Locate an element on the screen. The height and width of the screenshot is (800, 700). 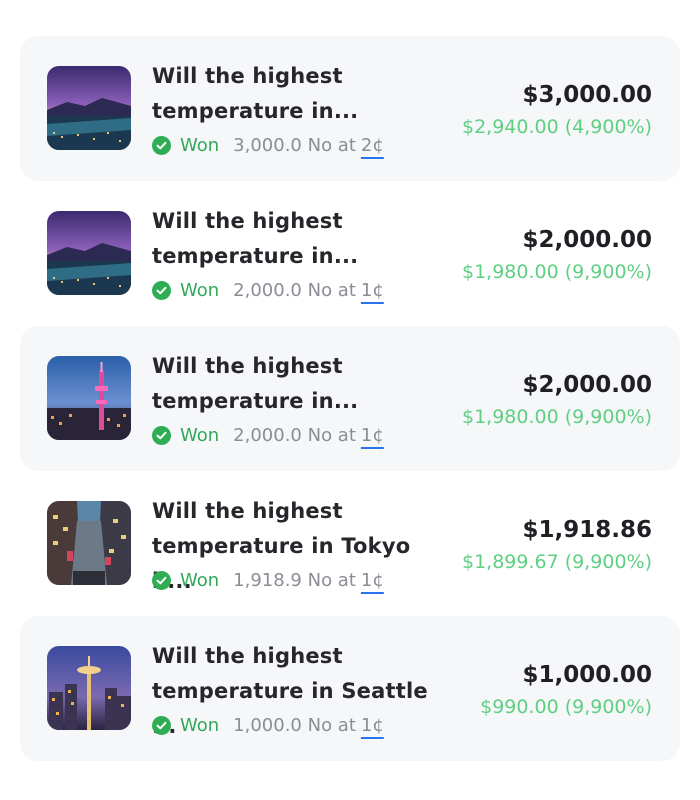
status-line: Won 1,000.0 No at 1¢ is located at coordinates (268, 725).